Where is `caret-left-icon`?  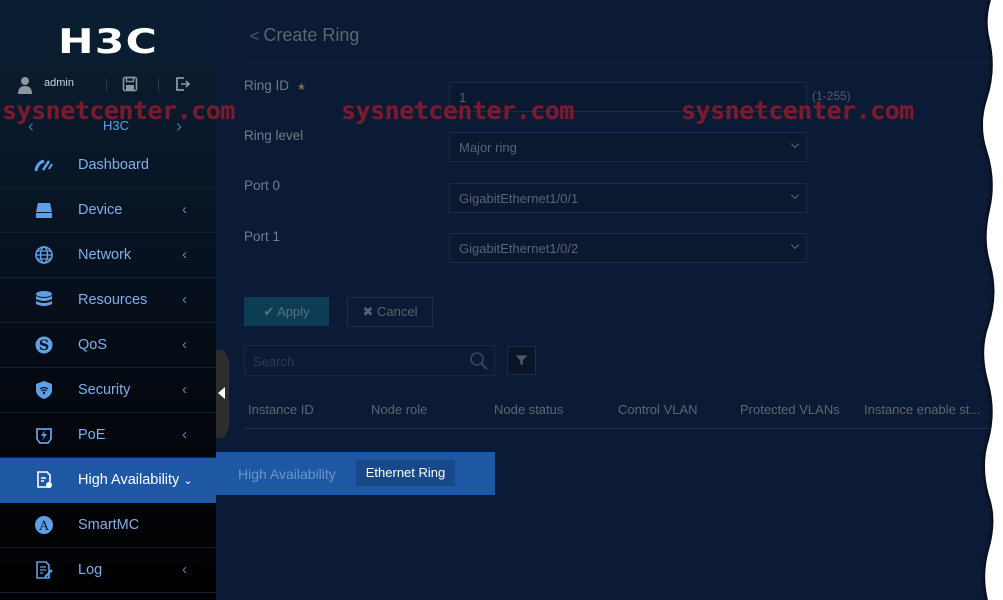
caret-left-icon is located at coordinates (221, 393).